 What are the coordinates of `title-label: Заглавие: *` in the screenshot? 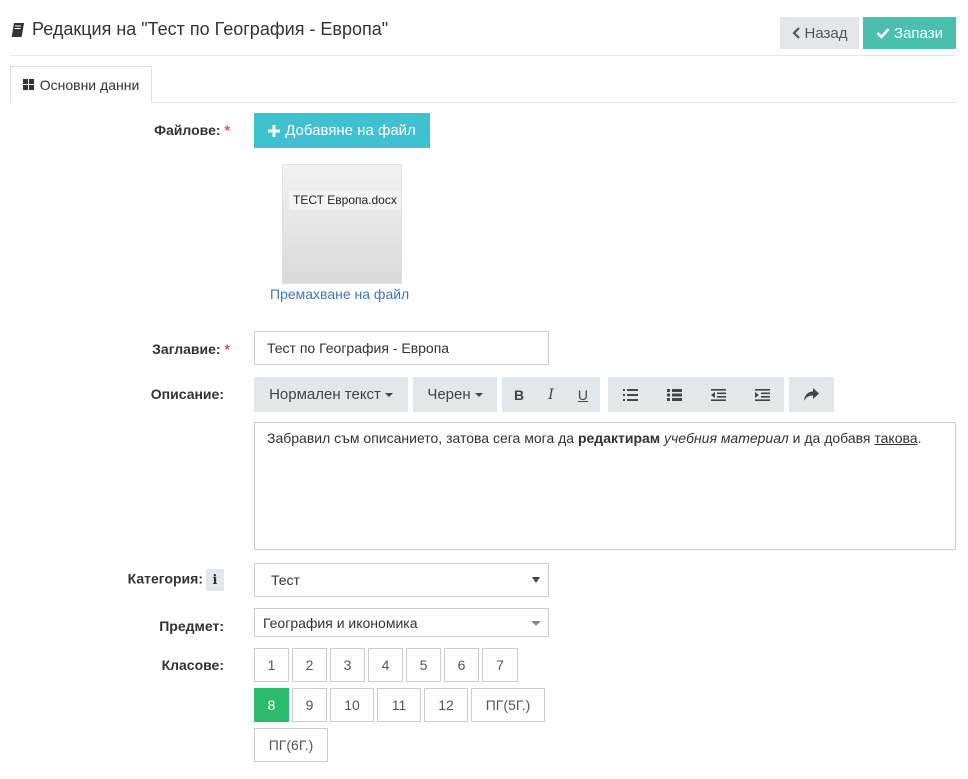 It's located at (191, 349).